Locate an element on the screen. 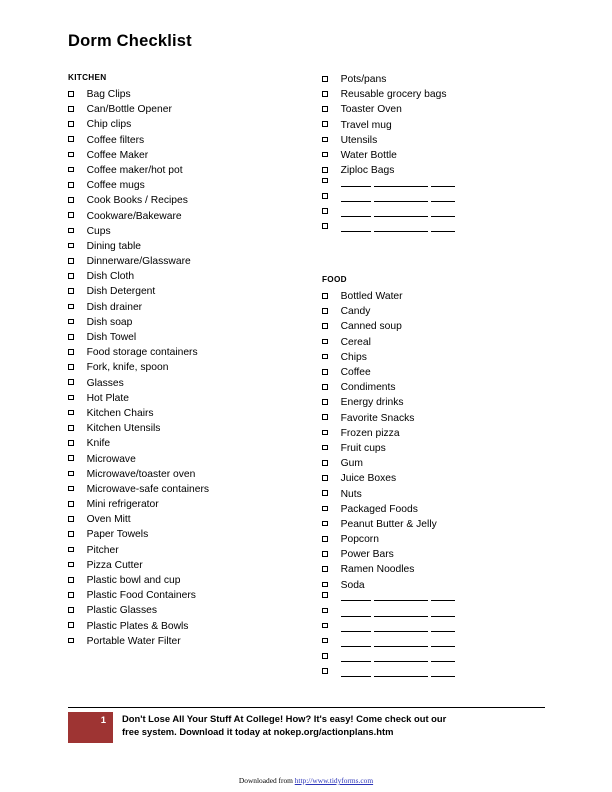 This screenshot has width=612, height=792. list-item: Cups is located at coordinates (193, 231).